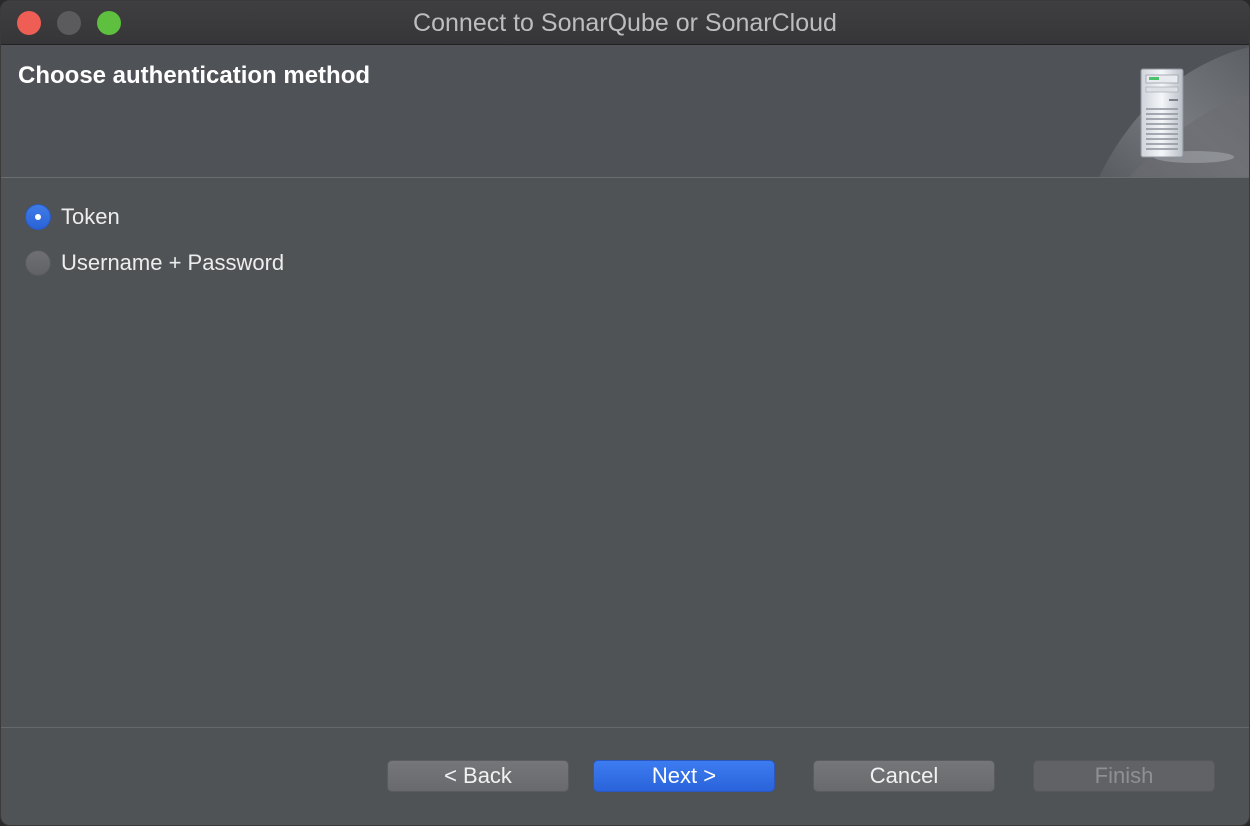 The width and height of the screenshot is (1250, 826). Describe the element at coordinates (904, 776) in the screenshot. I see `cancel-button: Cancel` at that location.